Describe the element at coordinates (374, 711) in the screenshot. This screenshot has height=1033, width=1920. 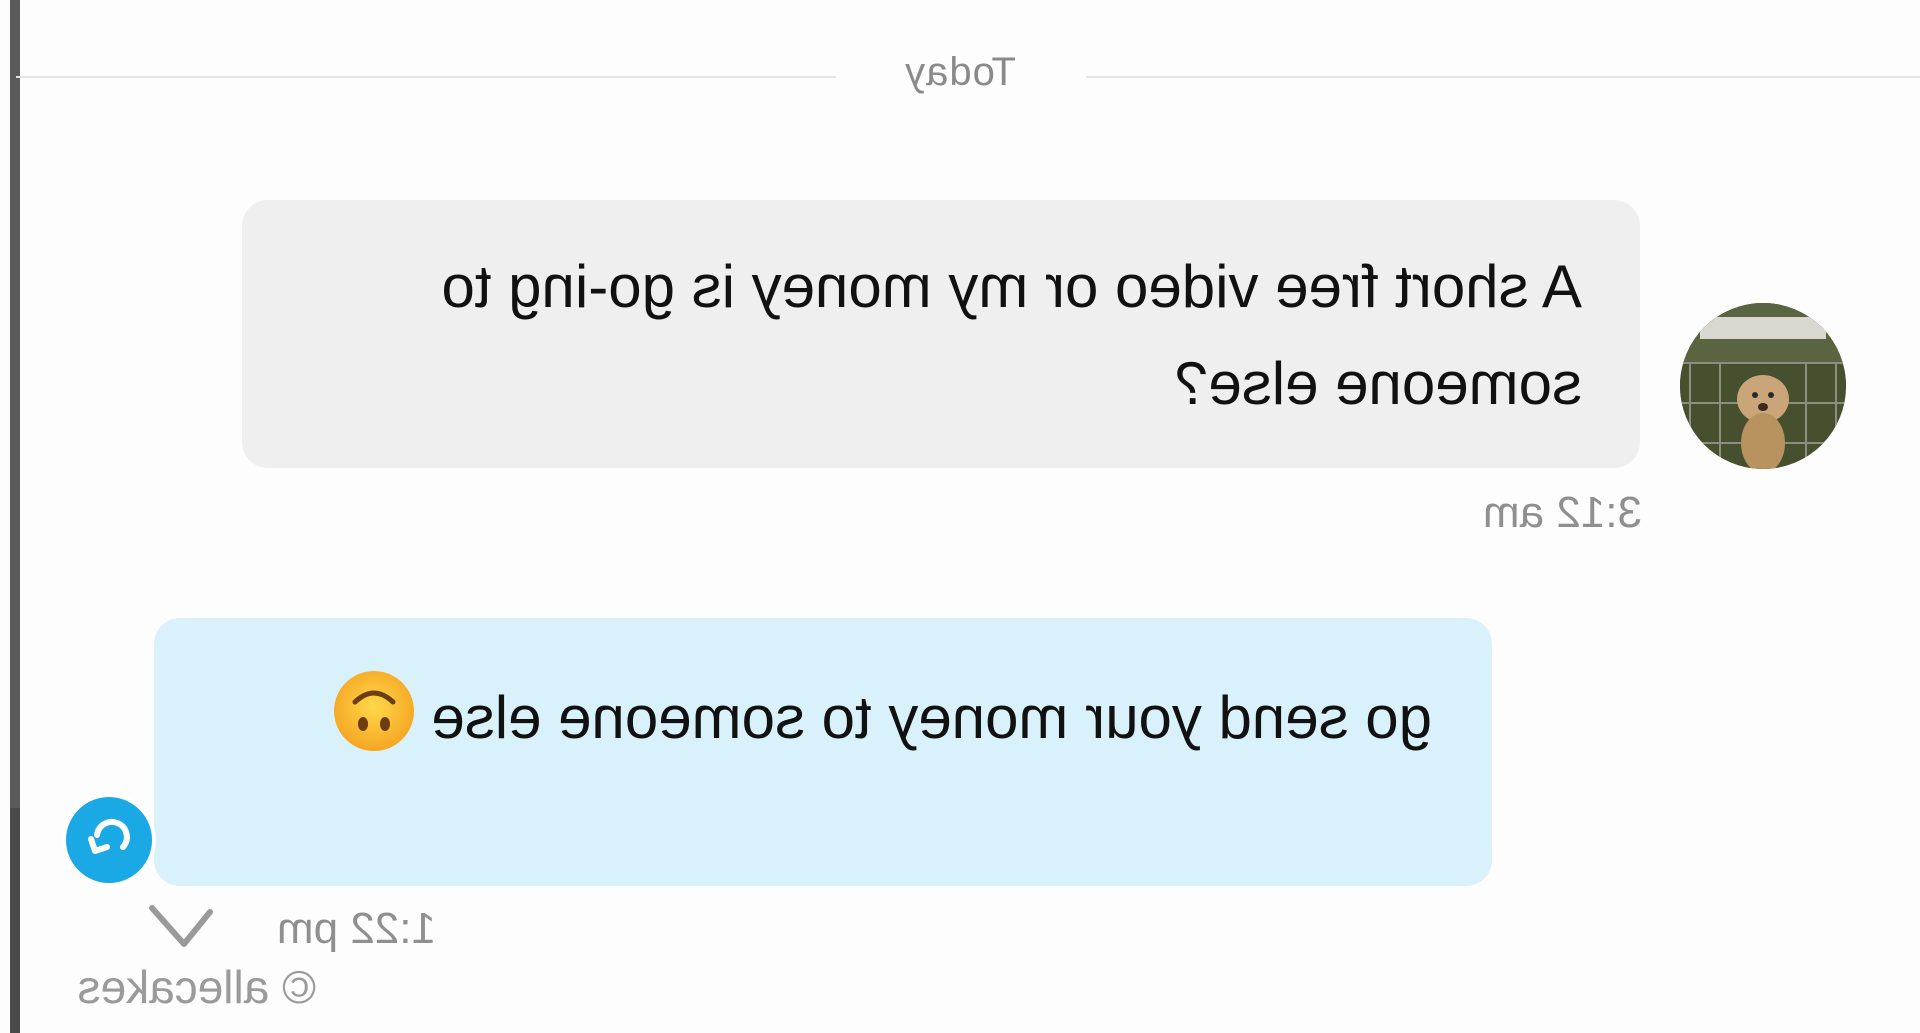
I see `upside-down-face-icon` at that location.